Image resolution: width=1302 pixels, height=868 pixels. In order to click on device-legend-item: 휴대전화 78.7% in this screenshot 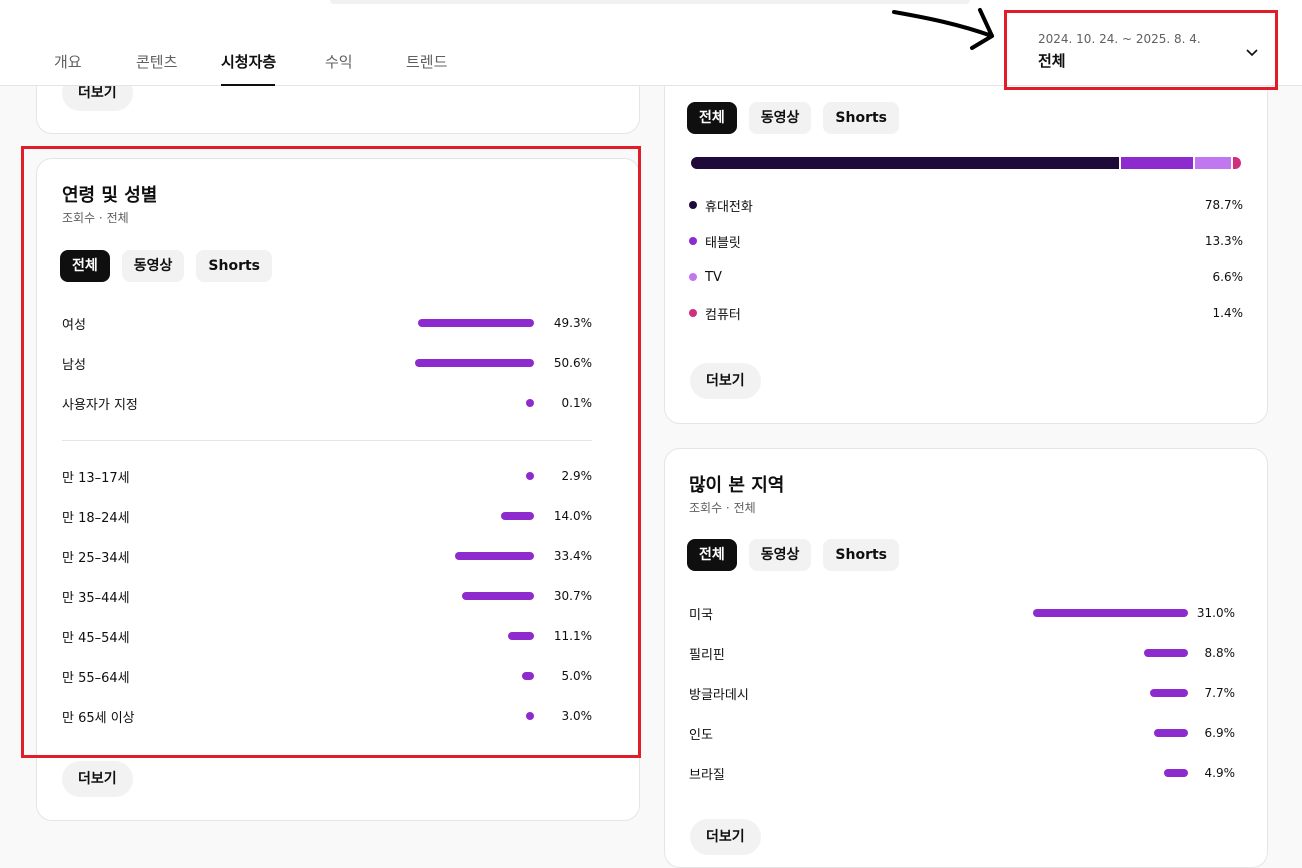, I will do `click(966, 205)`.